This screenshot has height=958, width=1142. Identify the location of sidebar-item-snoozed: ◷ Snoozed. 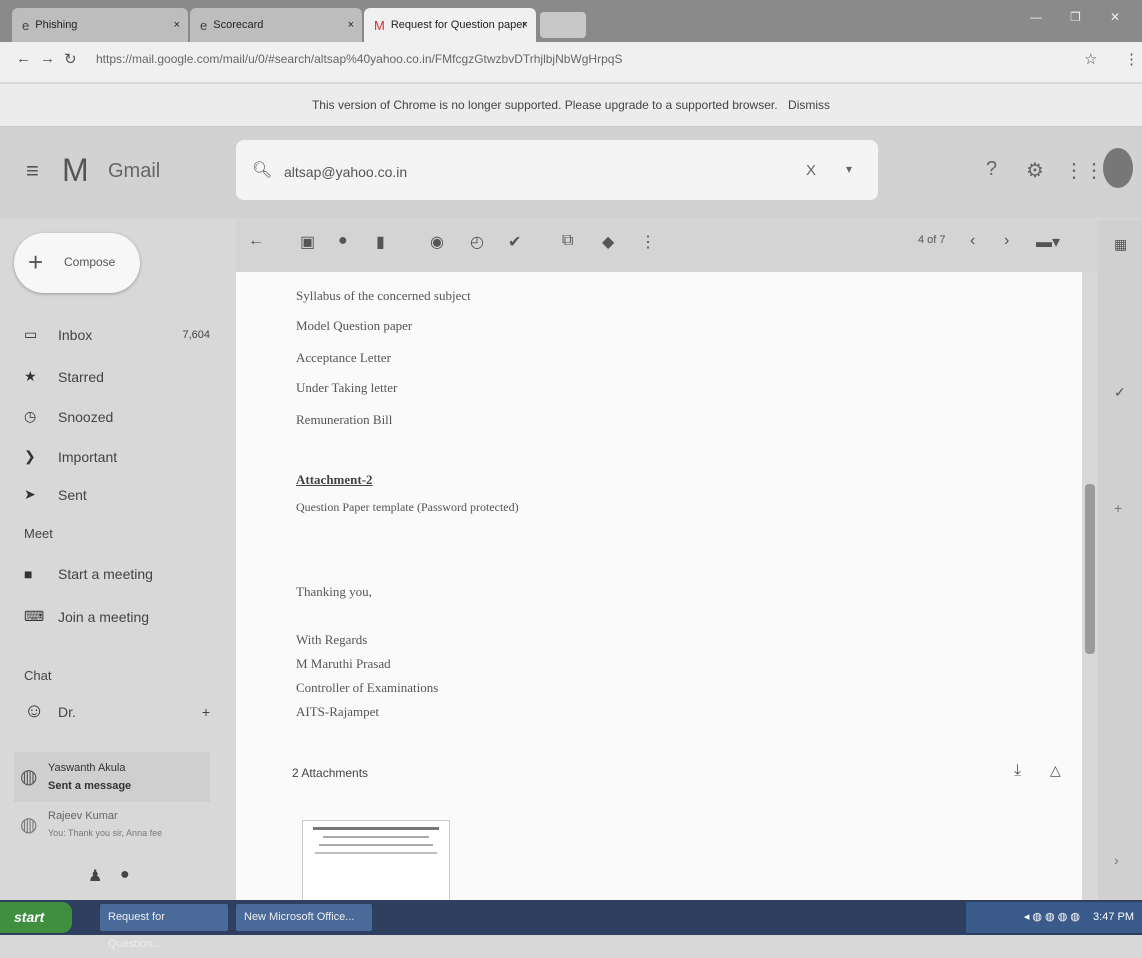
(68, 416).